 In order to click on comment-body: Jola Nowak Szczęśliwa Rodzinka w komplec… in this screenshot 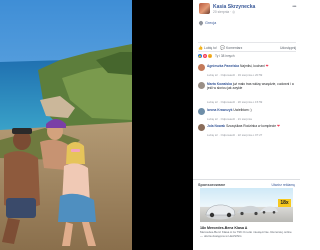, I will do `click(251, 126)`.